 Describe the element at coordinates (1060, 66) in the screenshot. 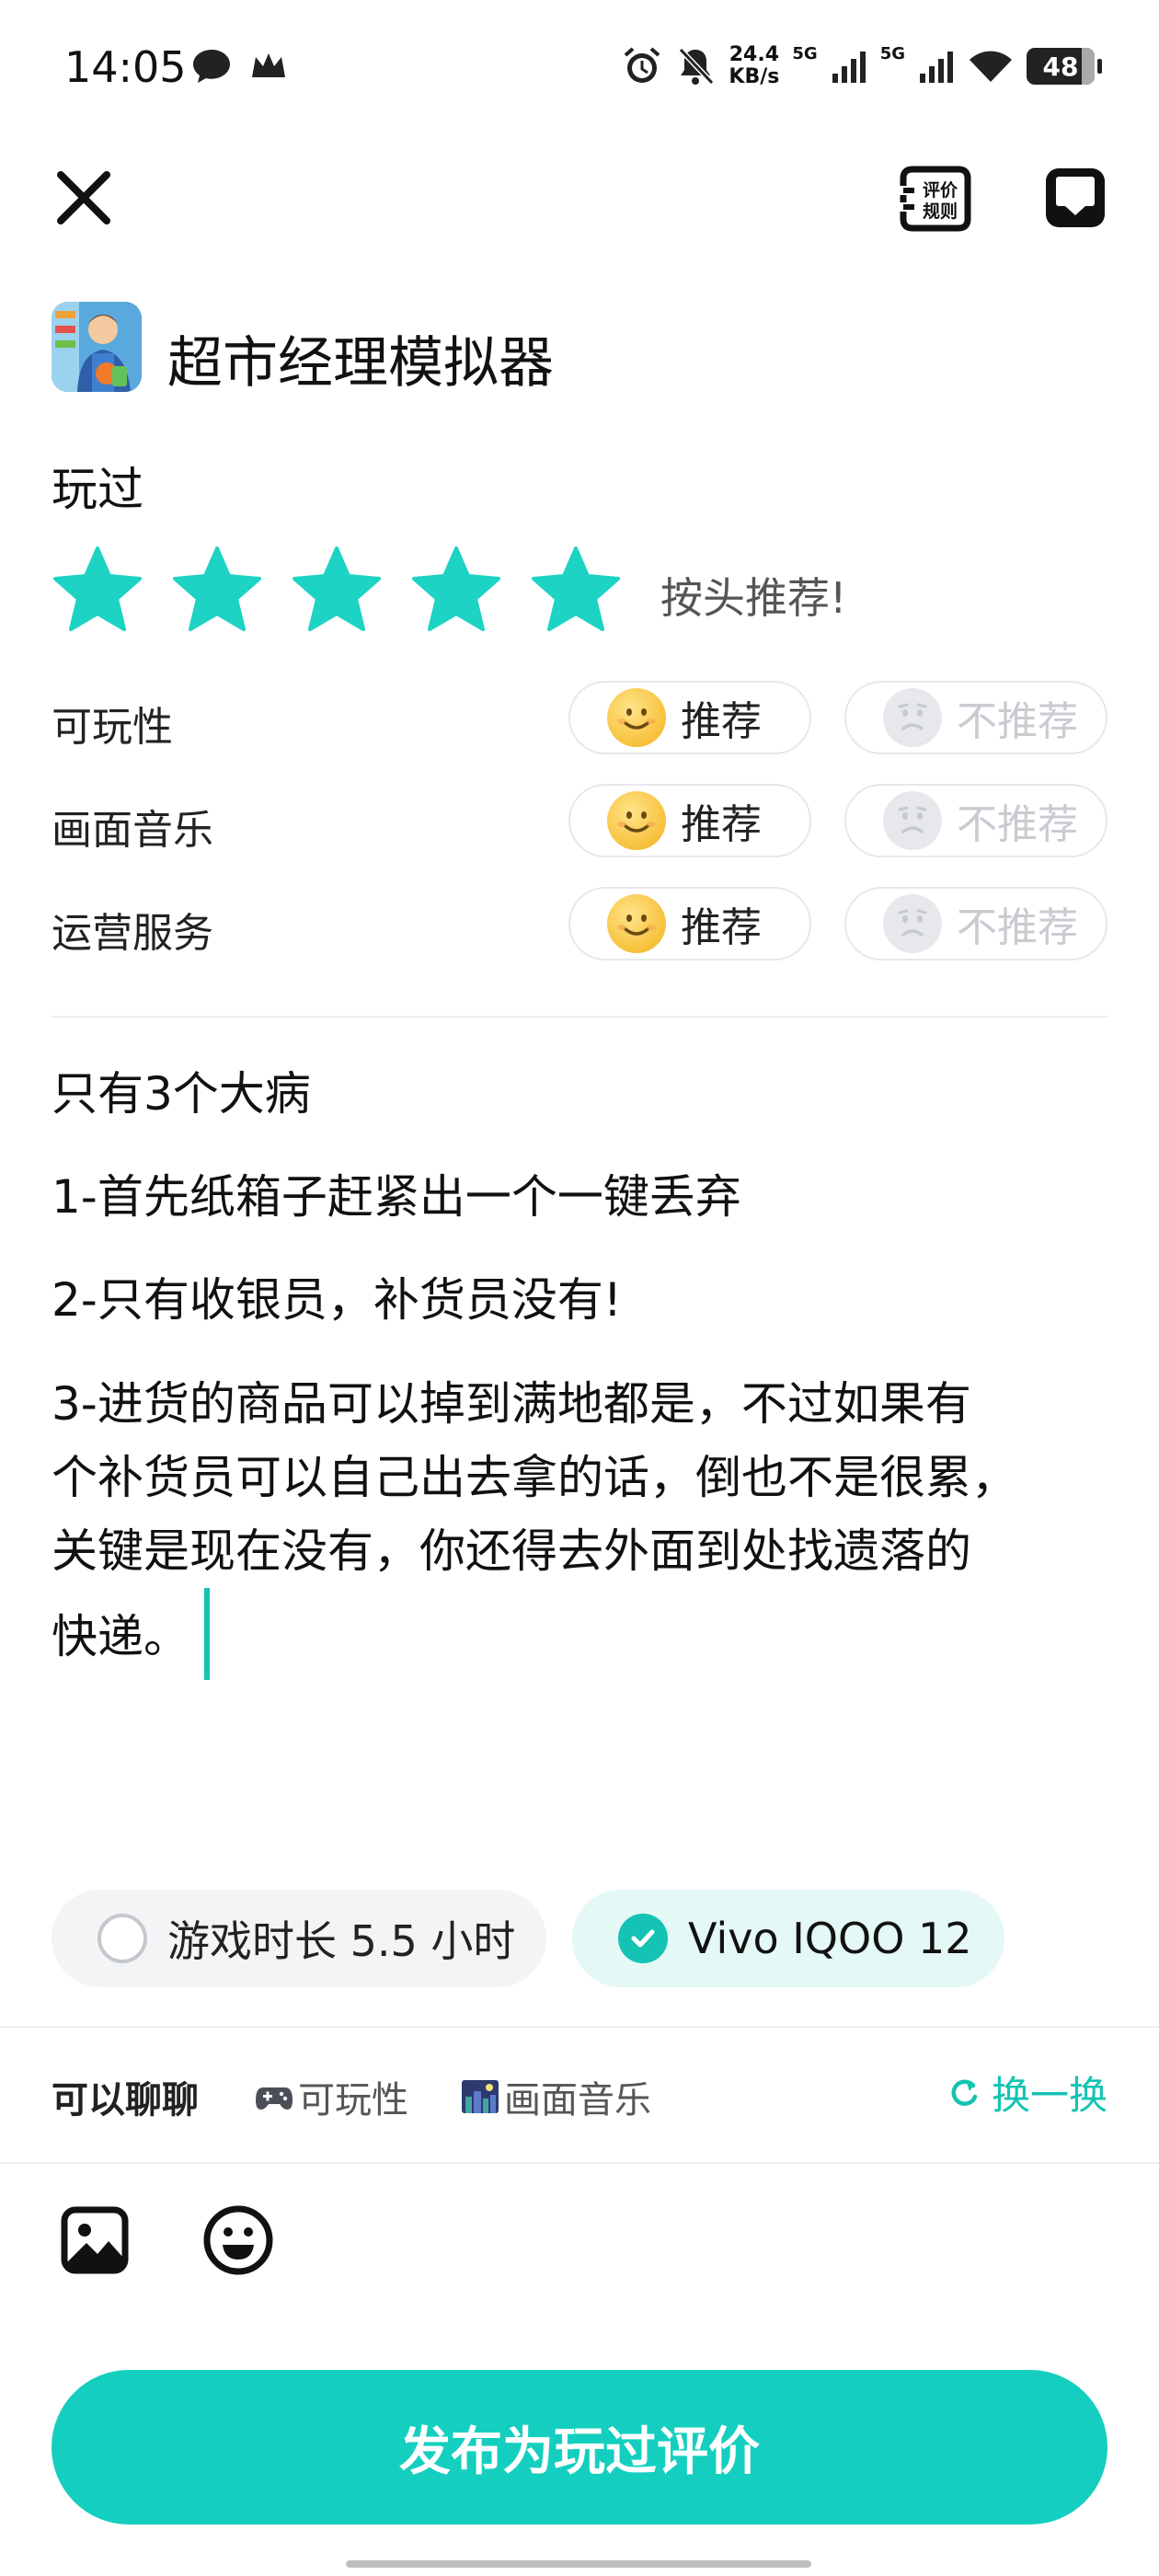

I see `battery-level: 48` at that location.